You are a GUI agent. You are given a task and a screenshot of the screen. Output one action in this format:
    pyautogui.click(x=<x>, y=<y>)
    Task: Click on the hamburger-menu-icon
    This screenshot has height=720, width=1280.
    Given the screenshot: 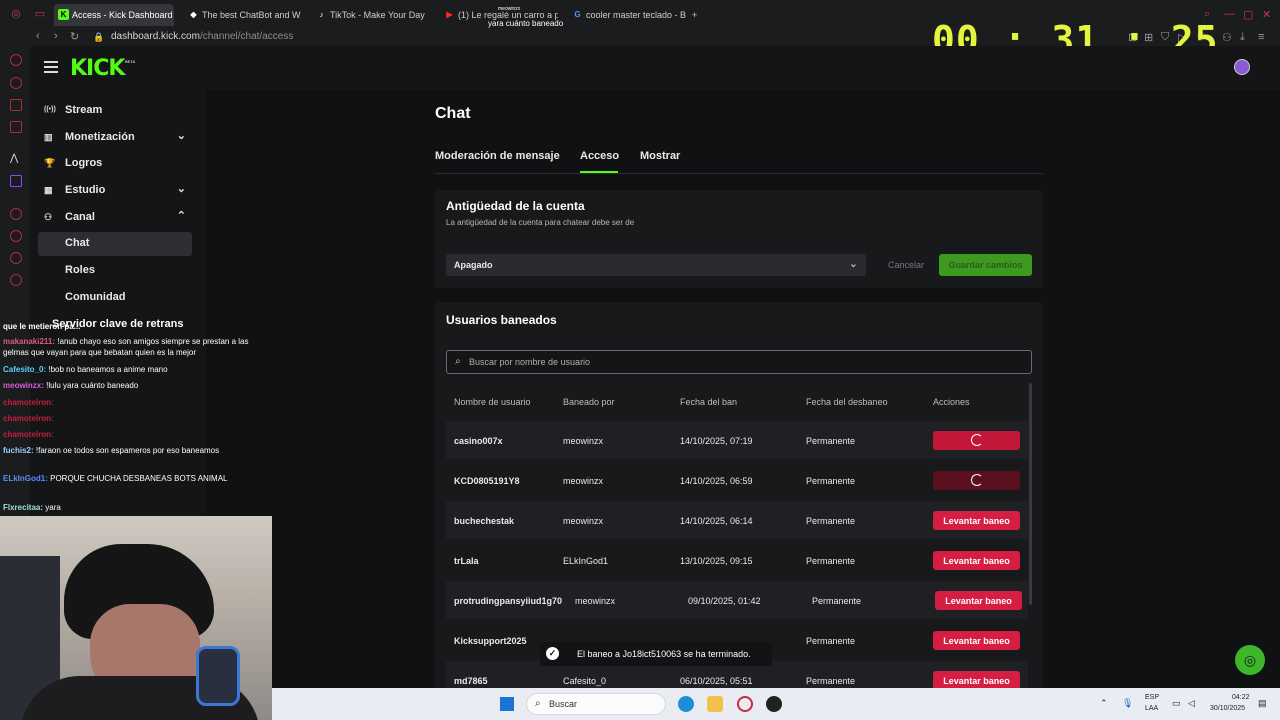 What is the action you would take?
    pyautogui.click(x=51, y=67)
    